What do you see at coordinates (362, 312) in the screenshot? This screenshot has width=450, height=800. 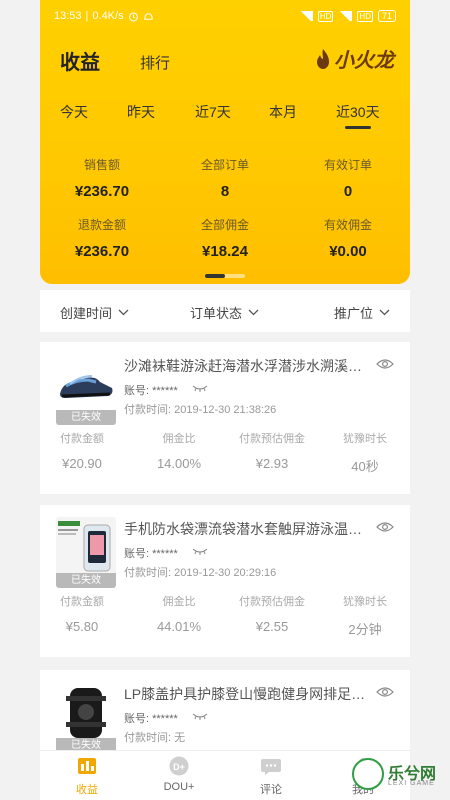 I see `filter-promotion: 推广位` at bounding box center [362, 312].